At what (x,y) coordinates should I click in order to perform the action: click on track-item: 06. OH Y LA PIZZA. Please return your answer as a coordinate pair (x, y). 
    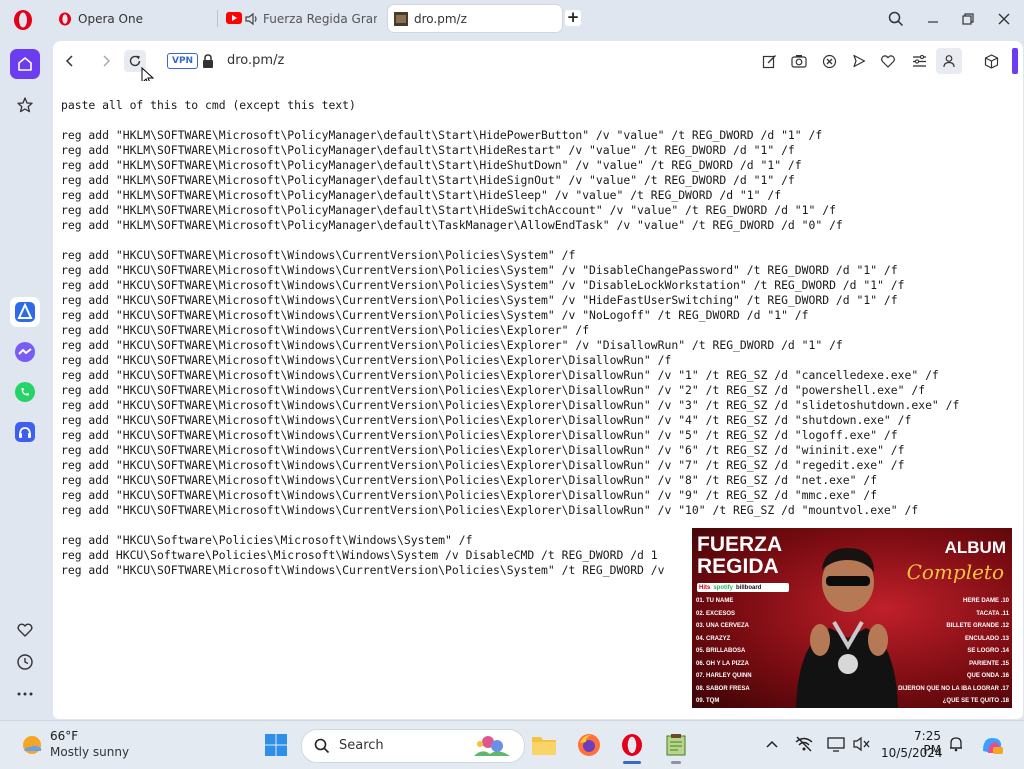
    Looking at the image, I should click on (722, 663).